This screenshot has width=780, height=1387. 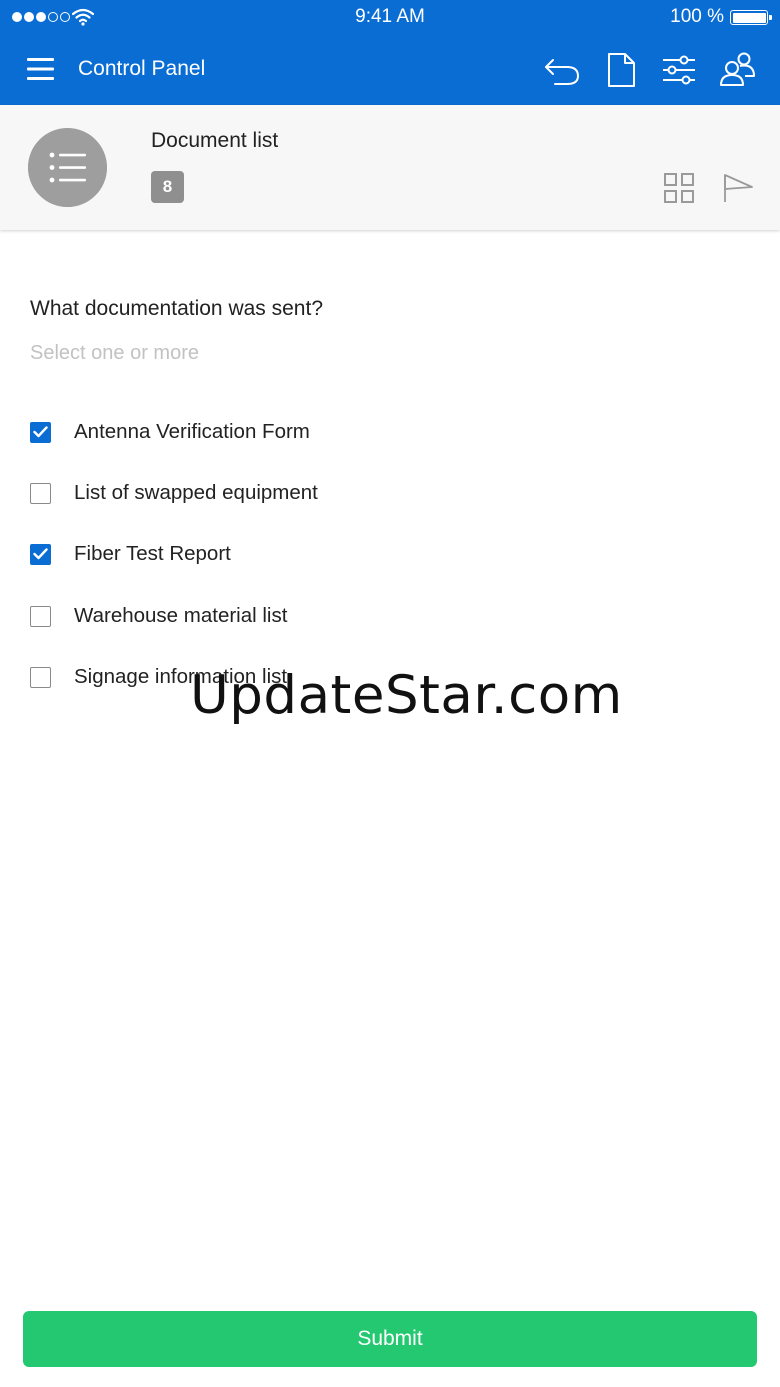 What do you see at coordinates (562, 70) in the screenshot?
I see `undo-icon` at bounding box center [562, 70].